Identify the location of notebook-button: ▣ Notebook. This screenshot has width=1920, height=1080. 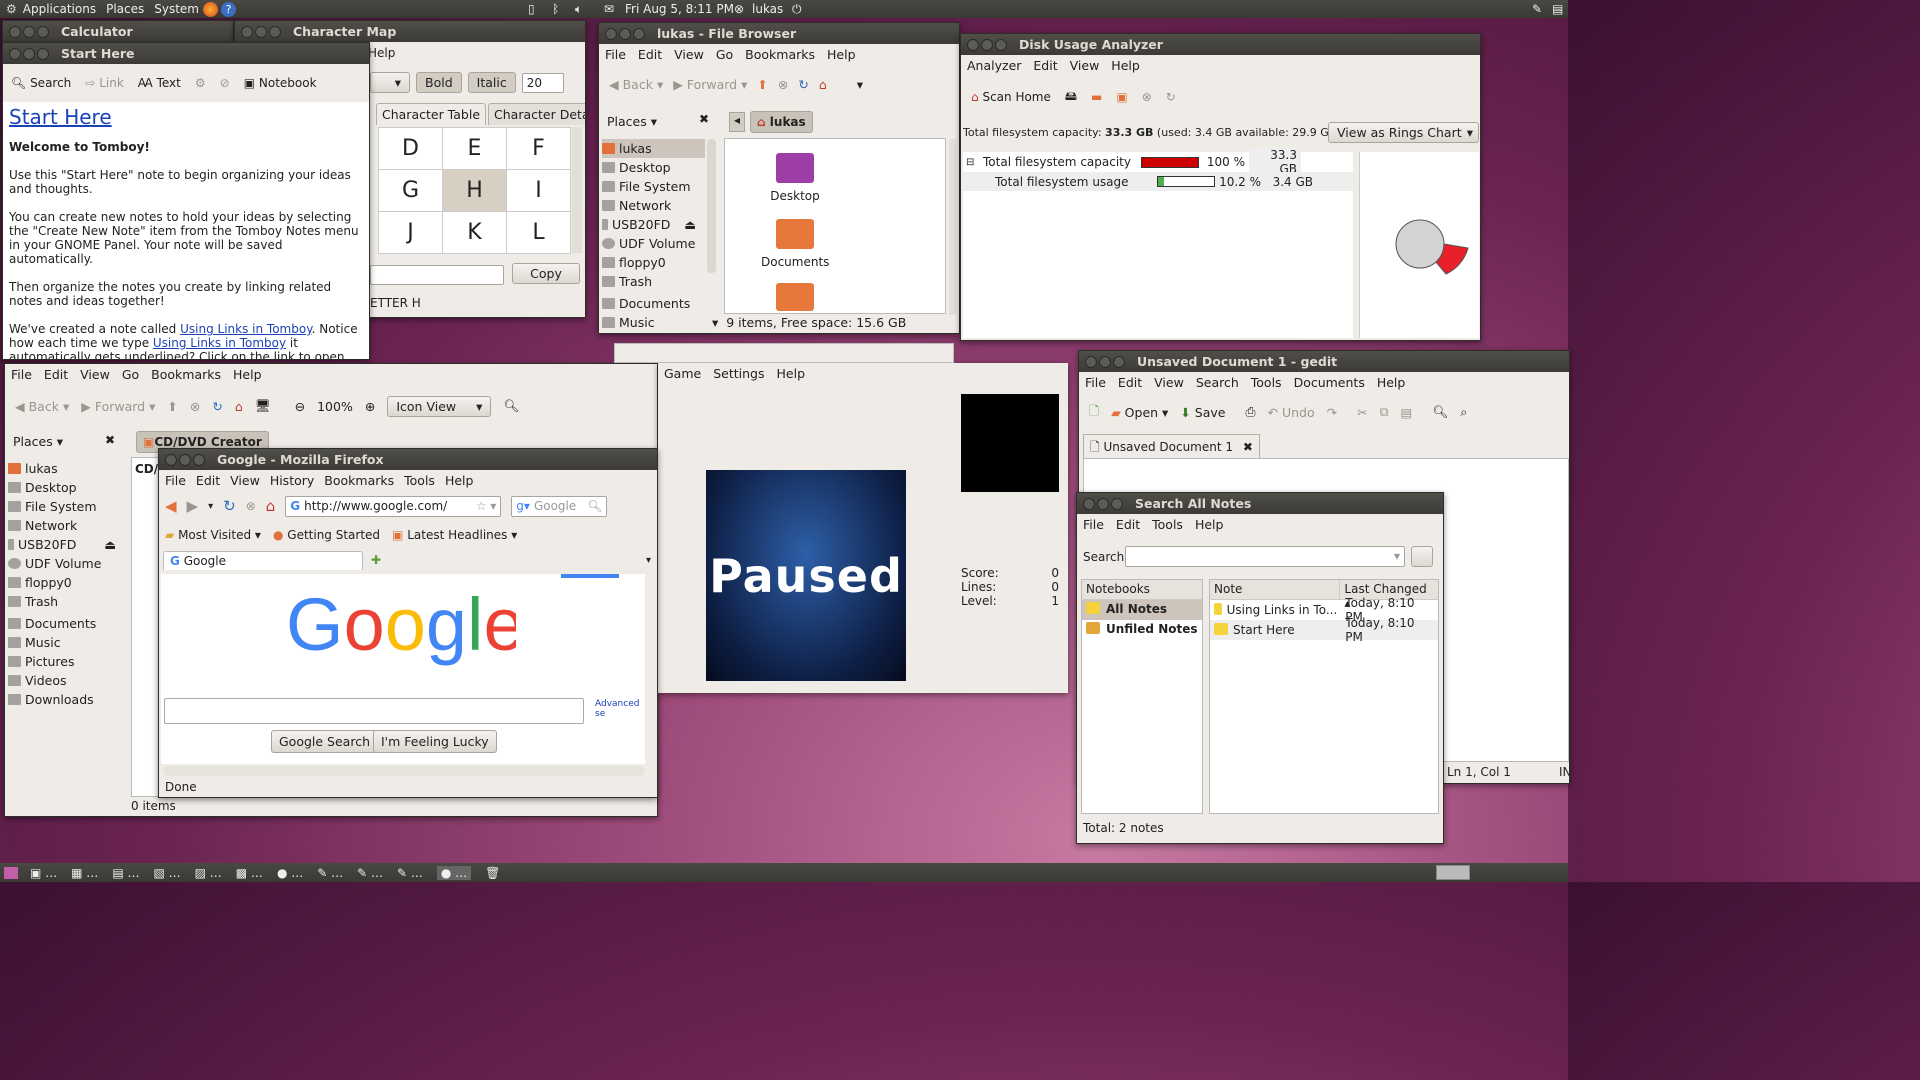
(280, 83).